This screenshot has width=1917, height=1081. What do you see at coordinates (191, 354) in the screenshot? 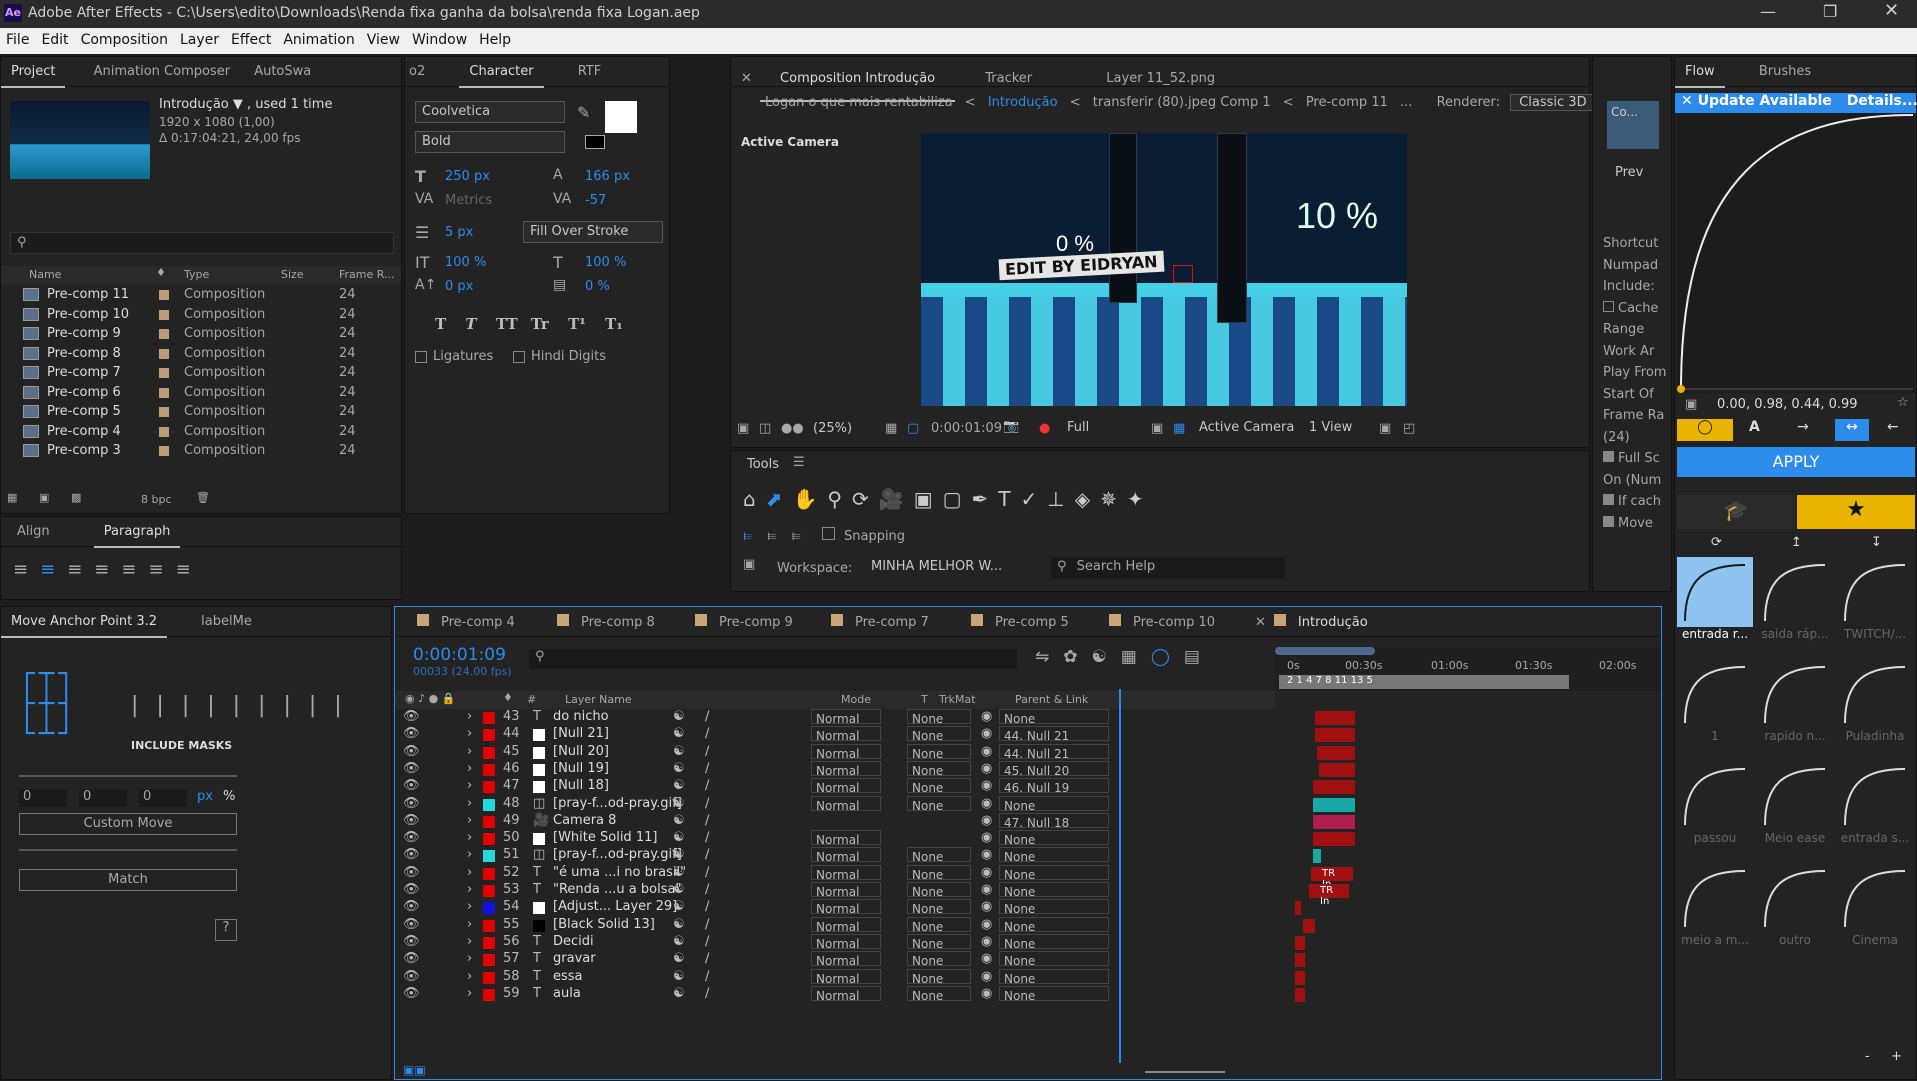
I see `project-item: Pre-comp 8 Composition 24` at bounding box center [191, 354].